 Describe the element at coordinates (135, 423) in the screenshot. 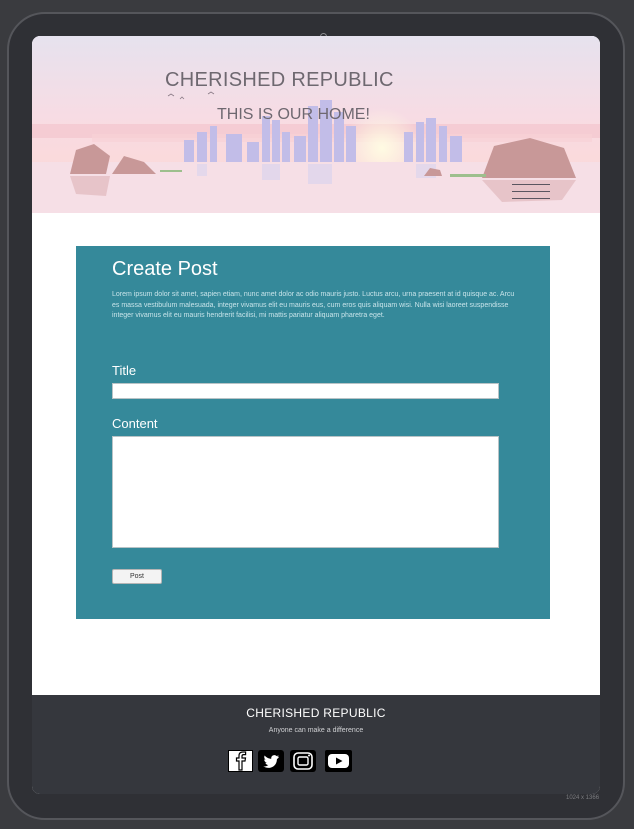

I see `content-label: Content` at that location.